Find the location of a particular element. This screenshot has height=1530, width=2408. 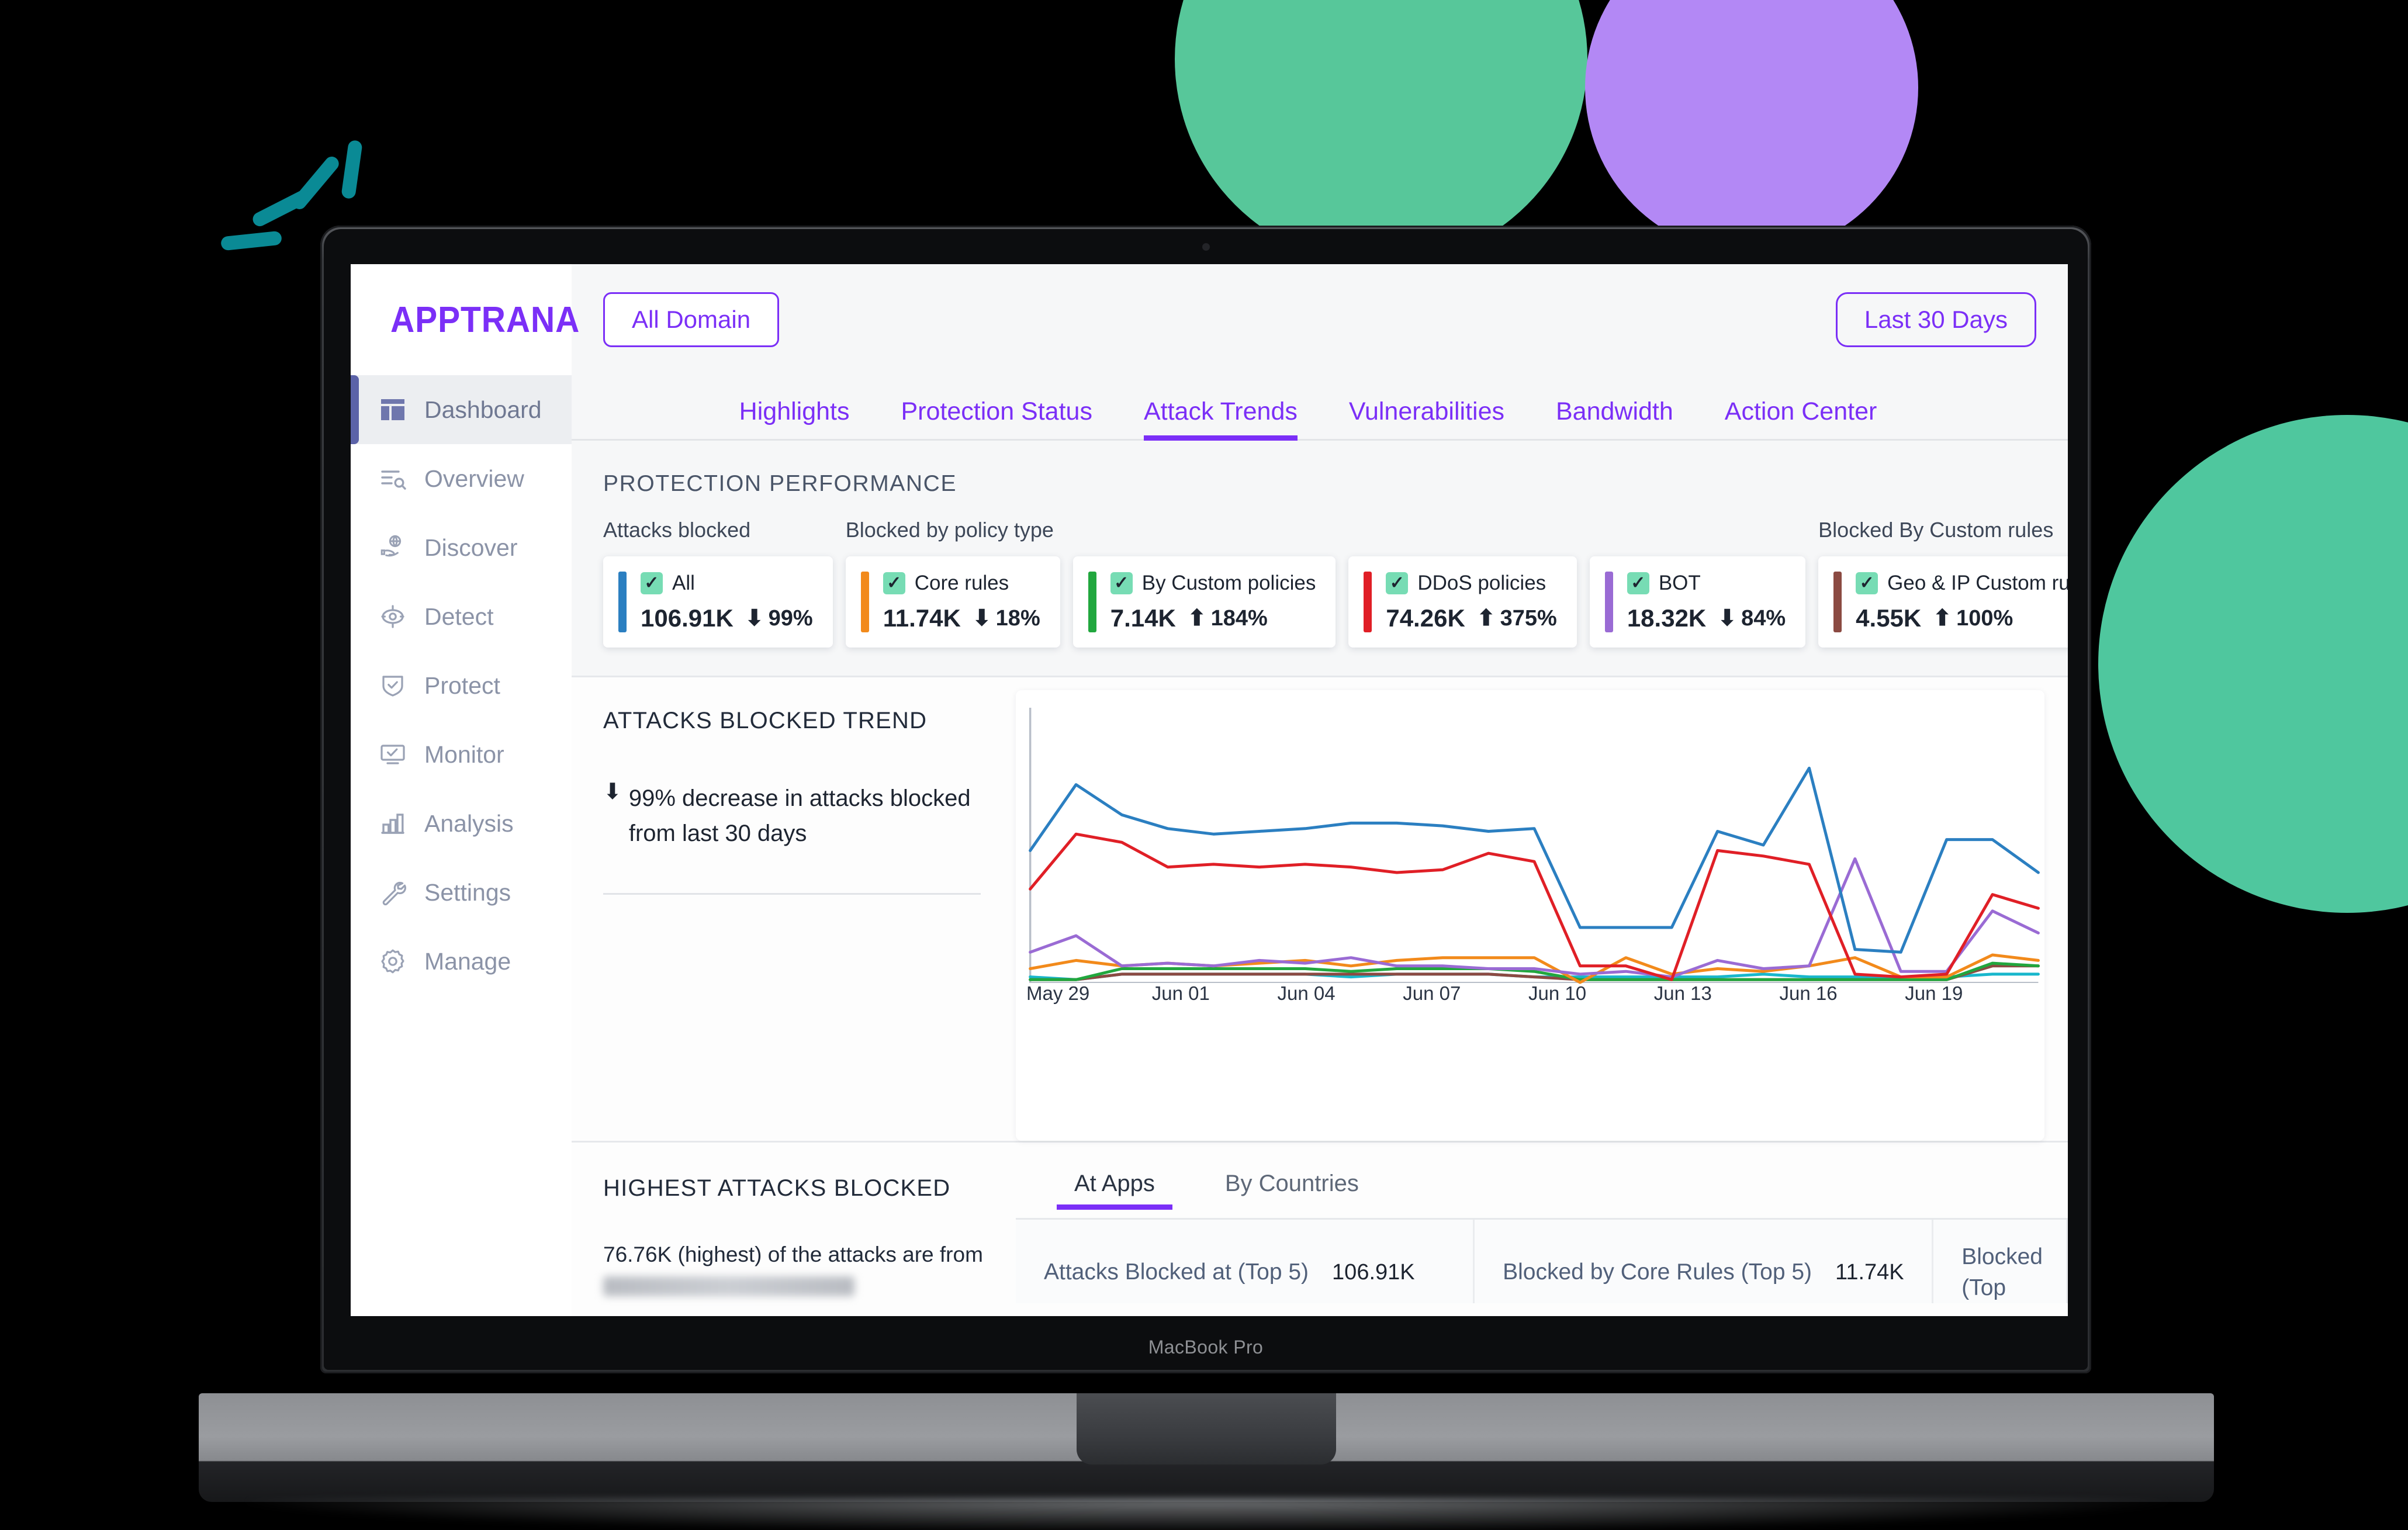

sidebar-item-settings: Settings is located at coordinates (461, 892).